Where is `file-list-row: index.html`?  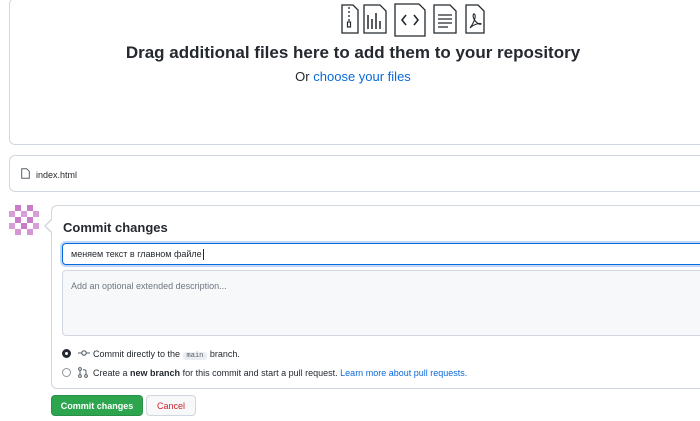 file-list-row: index.html is located at coordinates (354, 173).